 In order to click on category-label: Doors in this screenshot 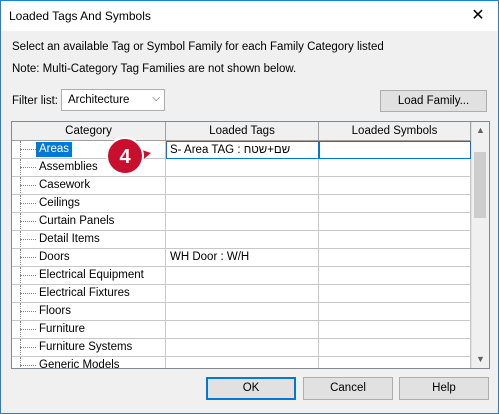, I will do `click(54, 257)`.